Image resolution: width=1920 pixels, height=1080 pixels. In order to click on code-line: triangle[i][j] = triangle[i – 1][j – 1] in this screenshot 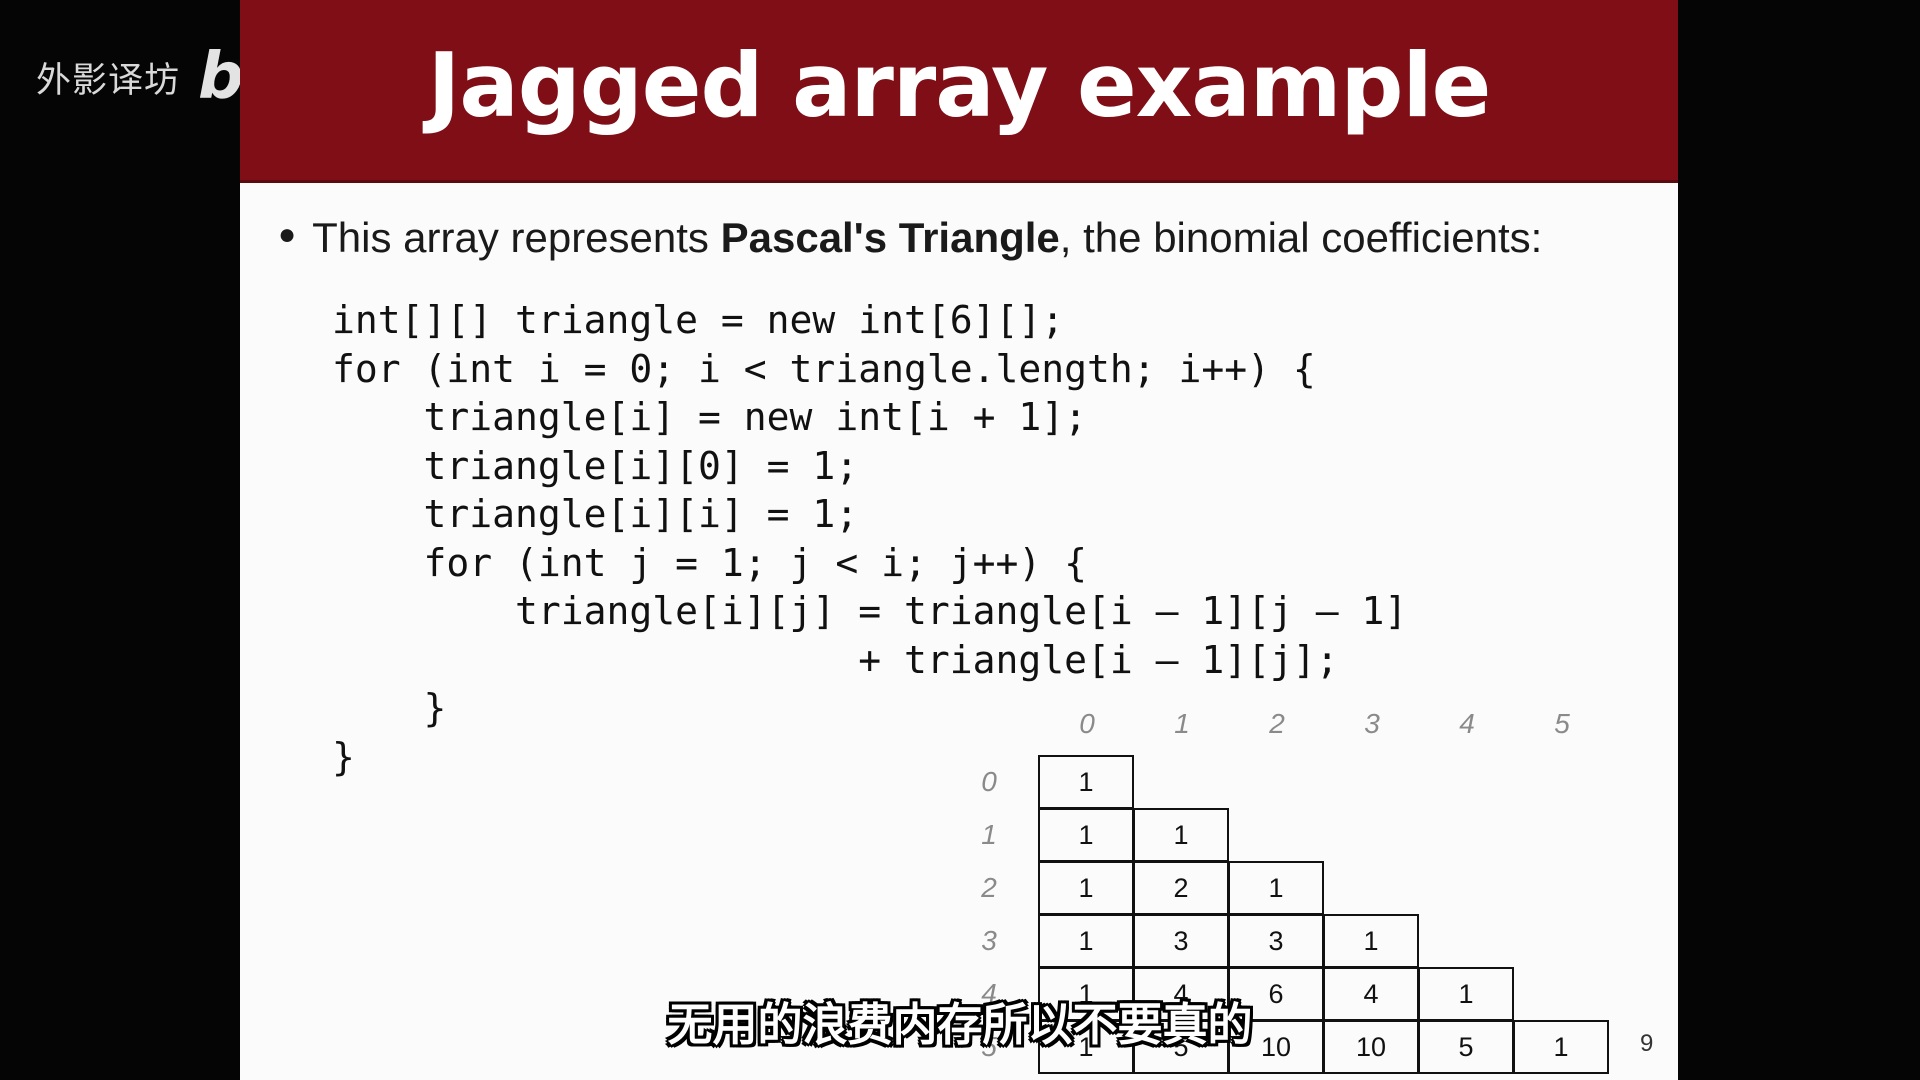, I will do `click(870, 611)`.